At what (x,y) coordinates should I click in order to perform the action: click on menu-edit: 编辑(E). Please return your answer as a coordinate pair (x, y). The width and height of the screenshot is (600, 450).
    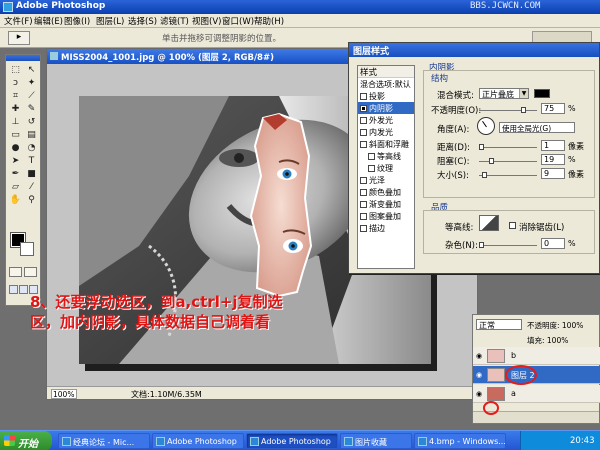
    Looking at the image, I should click on (48, 21).